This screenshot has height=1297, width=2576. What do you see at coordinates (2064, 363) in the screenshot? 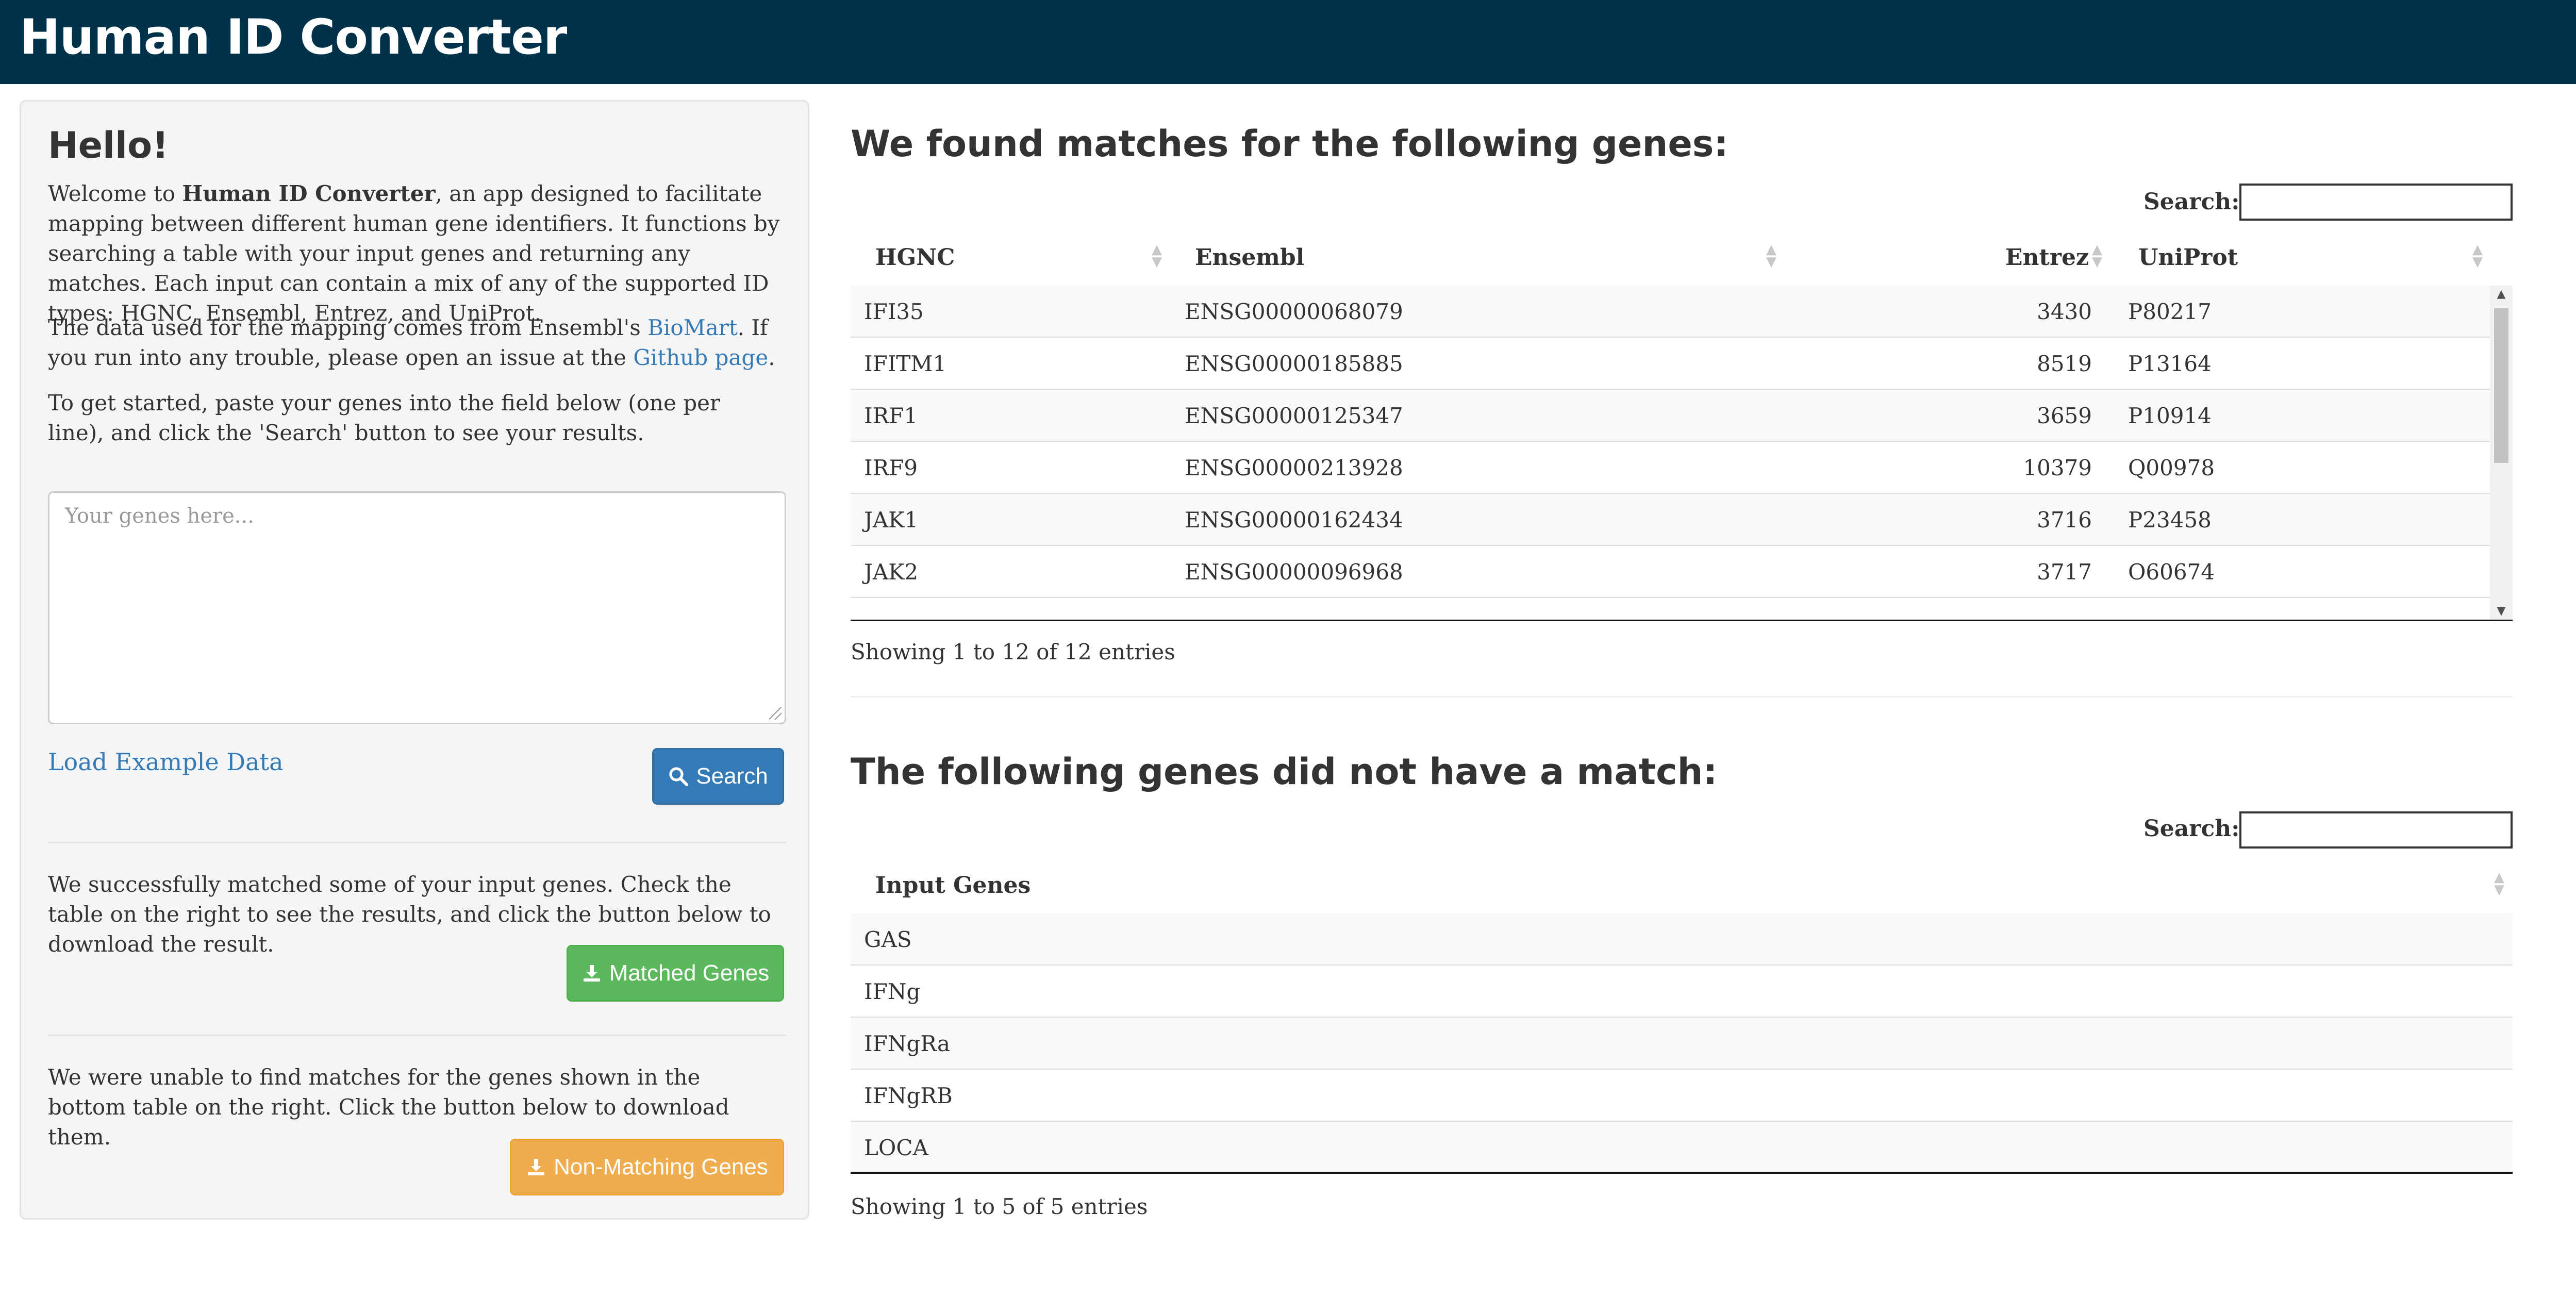
I see `cell-entrez: 8519` at bounding box center [2064, 363].